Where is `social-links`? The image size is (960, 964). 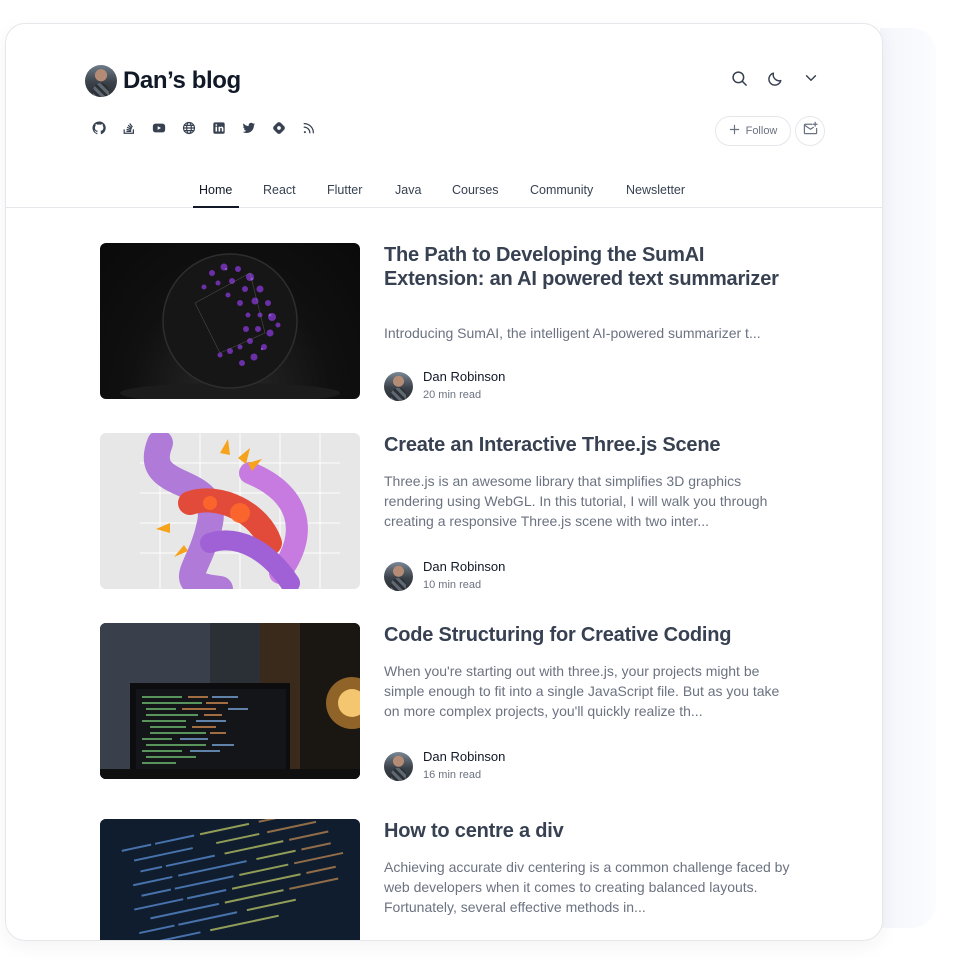
social-links is located at coordinates (204, 128).